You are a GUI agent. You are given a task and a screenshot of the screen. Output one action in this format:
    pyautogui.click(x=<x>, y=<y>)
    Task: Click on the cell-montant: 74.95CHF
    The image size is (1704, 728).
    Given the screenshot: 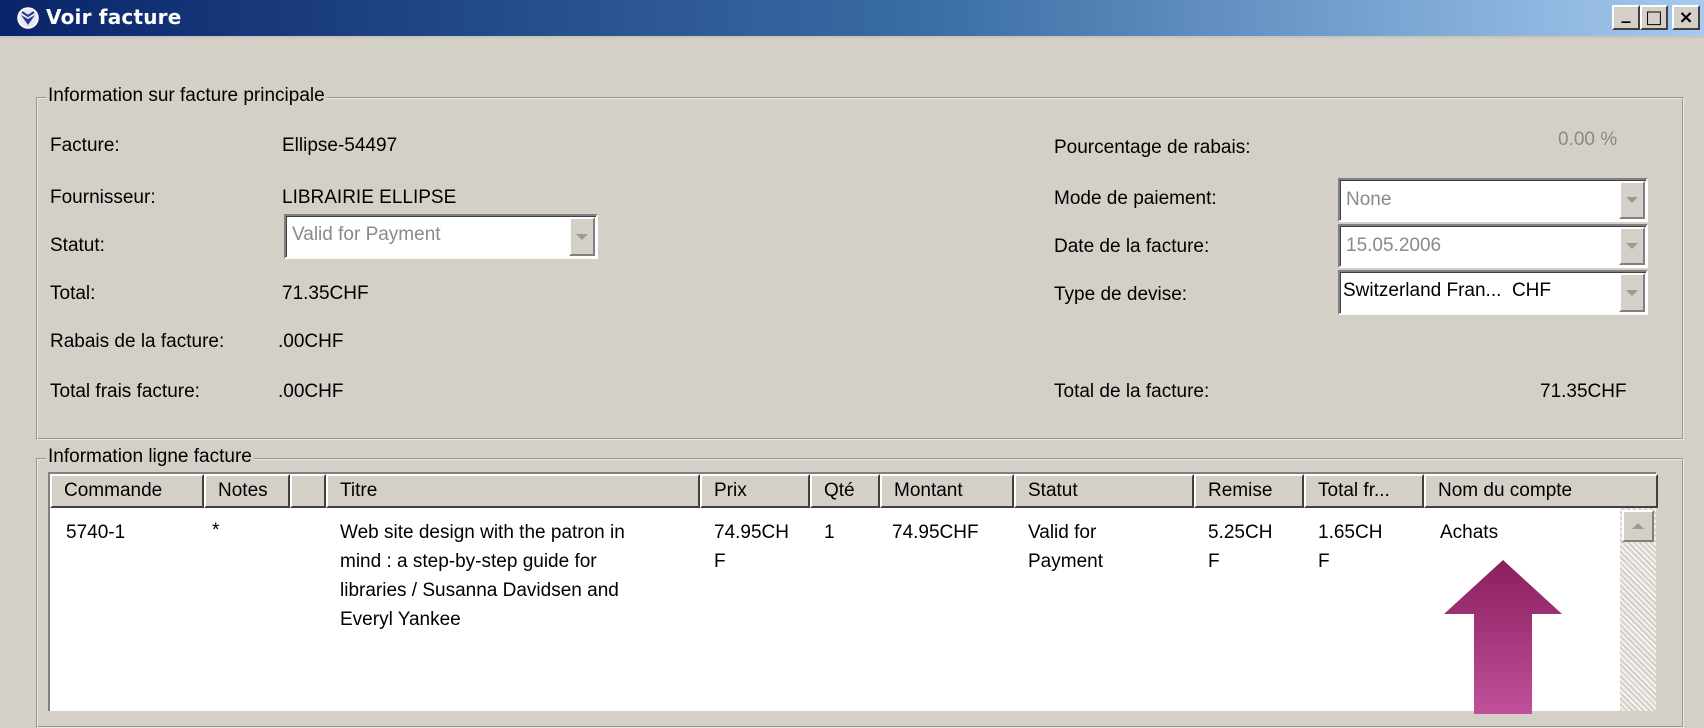 What is the action you would take?
    pyautogui.click(x=935, y=532)
    